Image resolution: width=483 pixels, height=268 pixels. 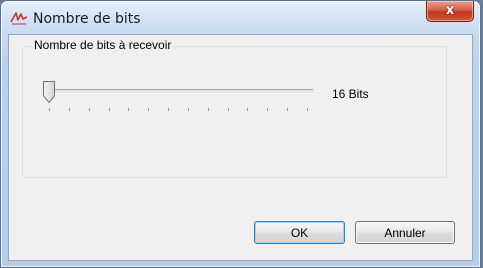 I want to click on slider-value-label: 16 Bits, so click(x=350, y=94).